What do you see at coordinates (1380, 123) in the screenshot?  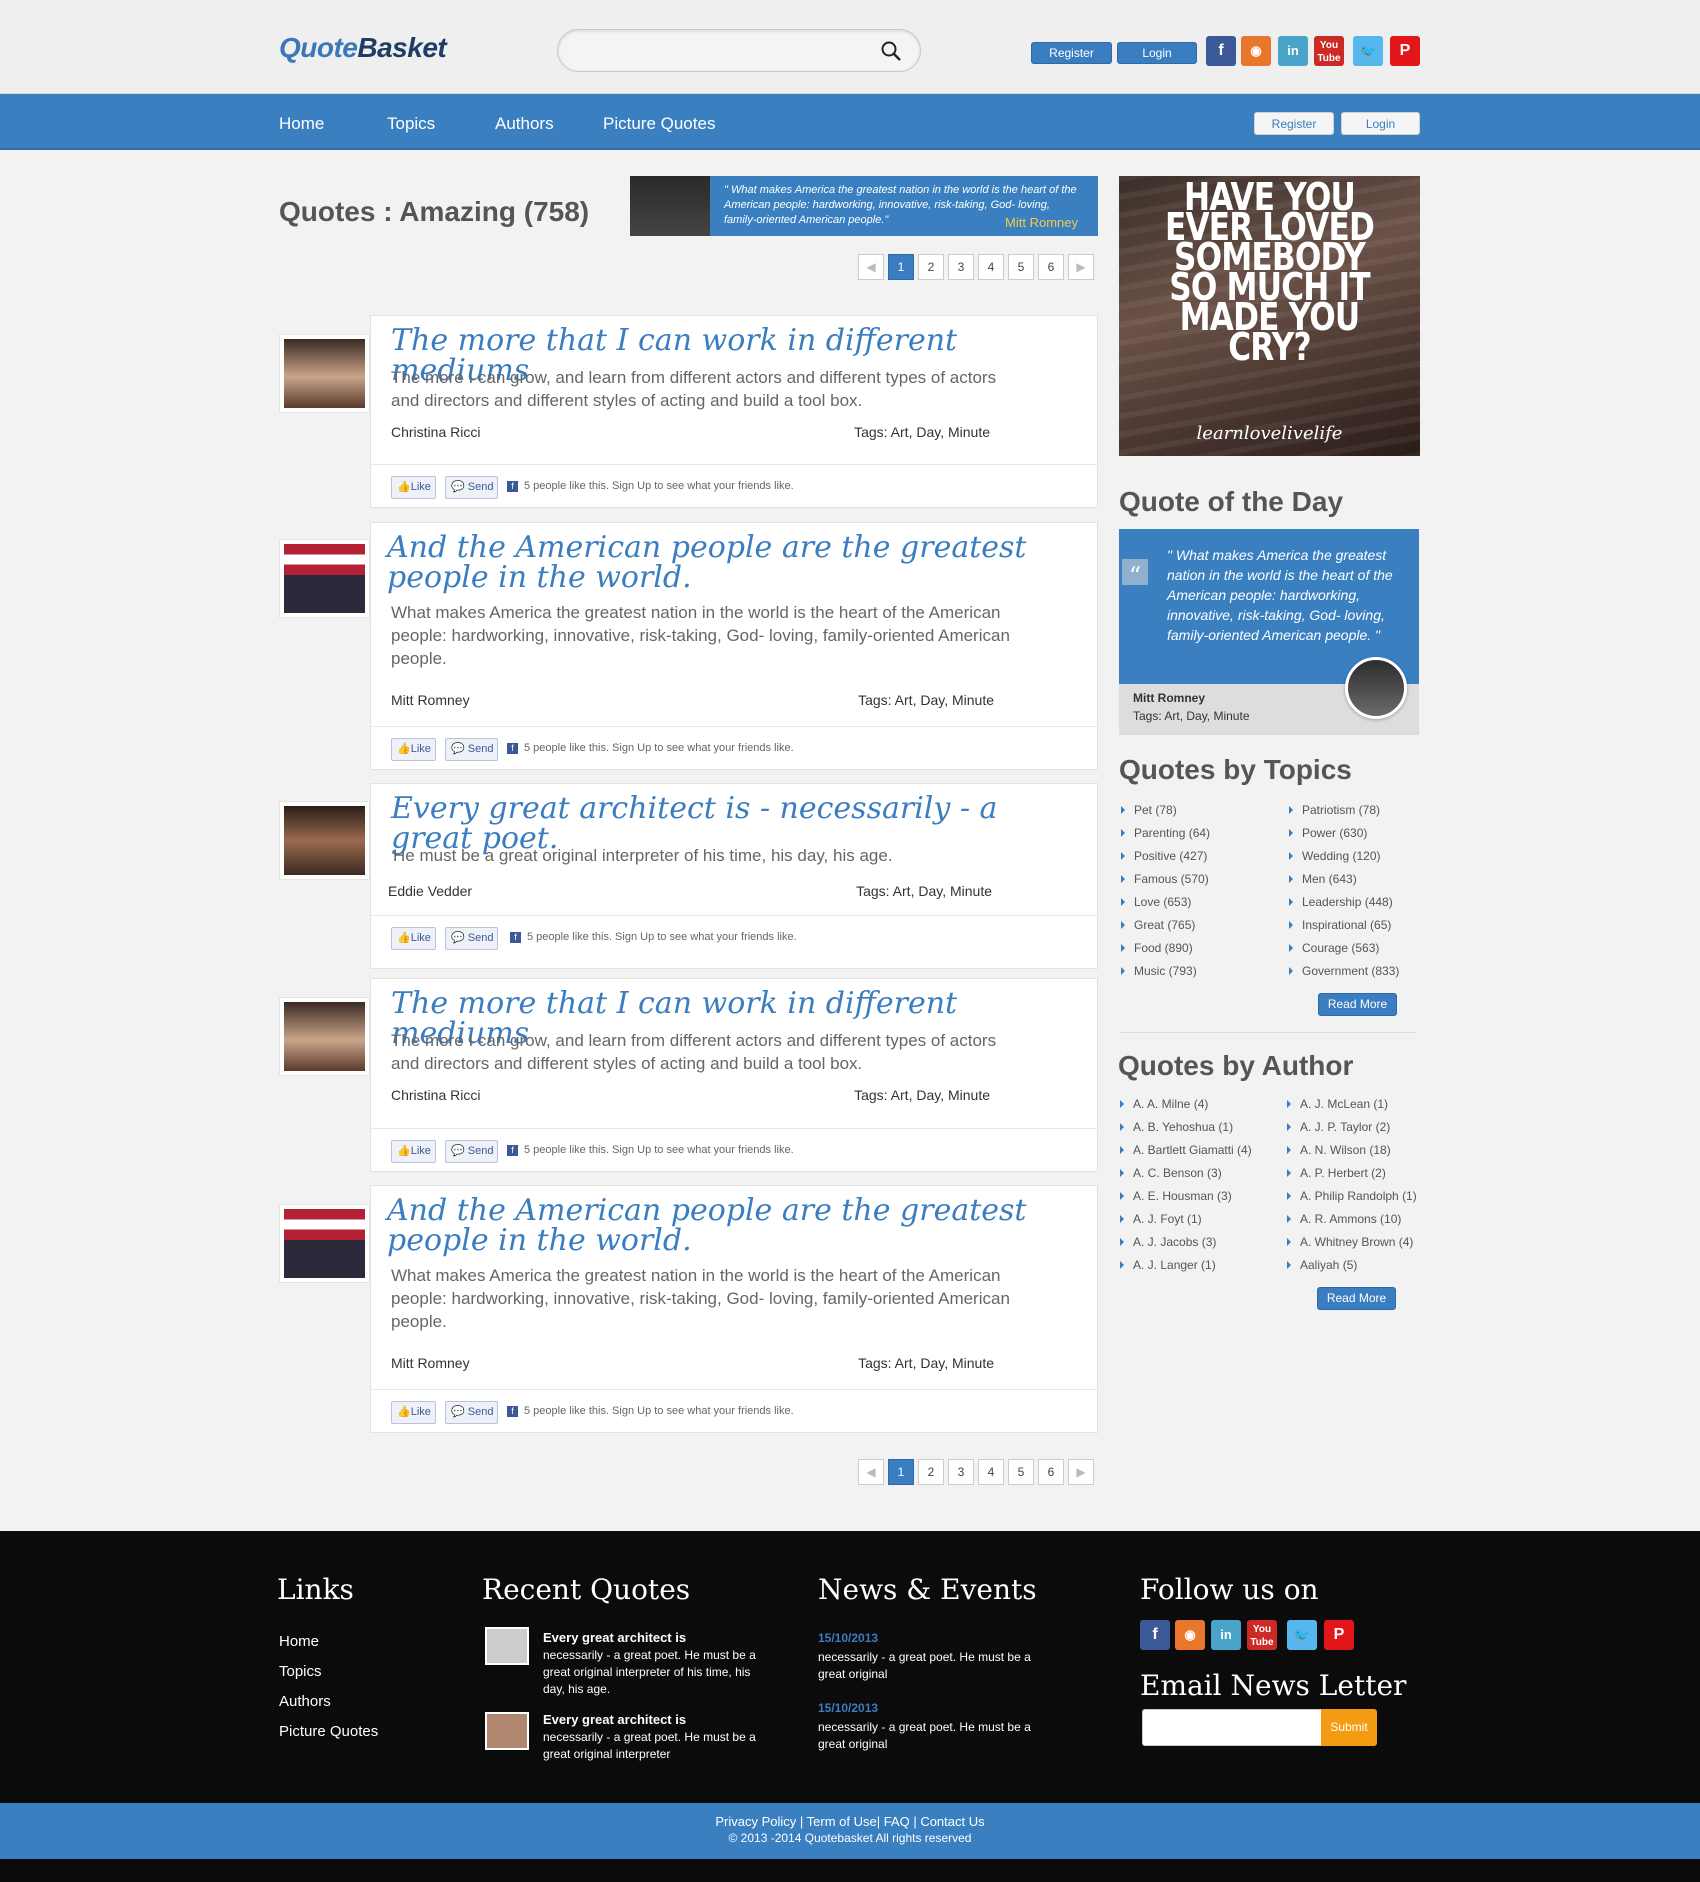 I see `nav-login-button: Login` at bounding box center [1380, 123].